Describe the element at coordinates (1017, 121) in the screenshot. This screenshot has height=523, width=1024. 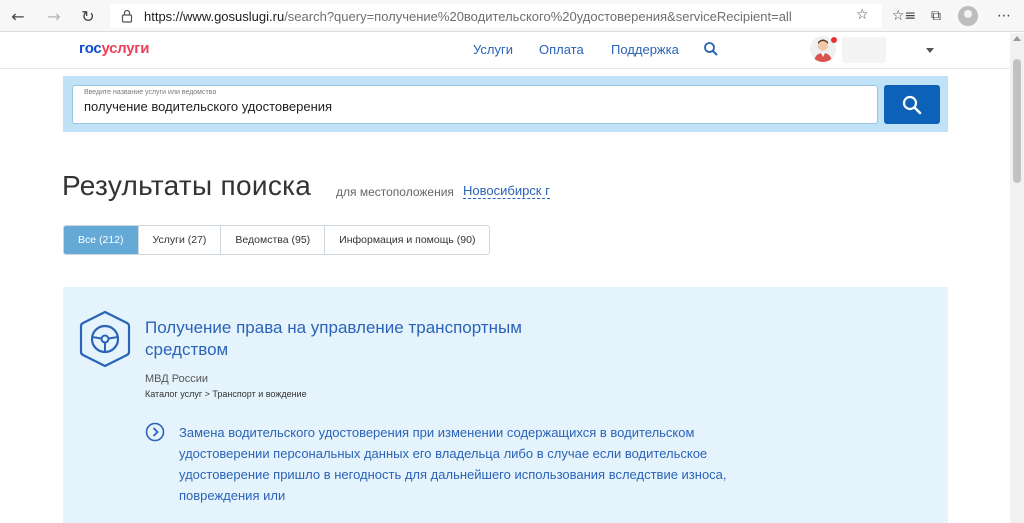
I see `scroll-thumb` at that location.